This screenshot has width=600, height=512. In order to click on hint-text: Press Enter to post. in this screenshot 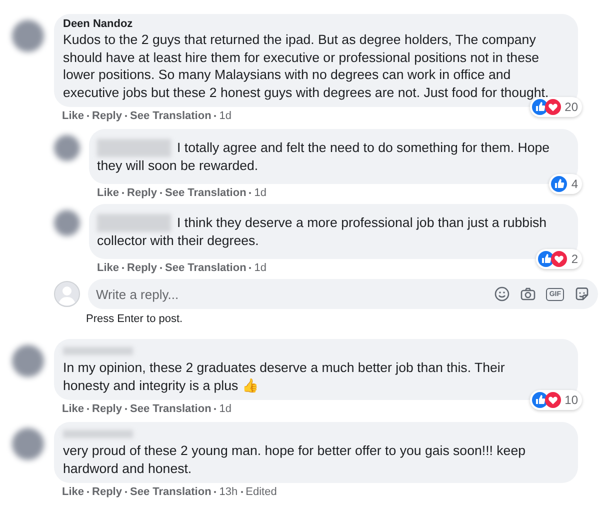, I will do `click(135, 319)`.